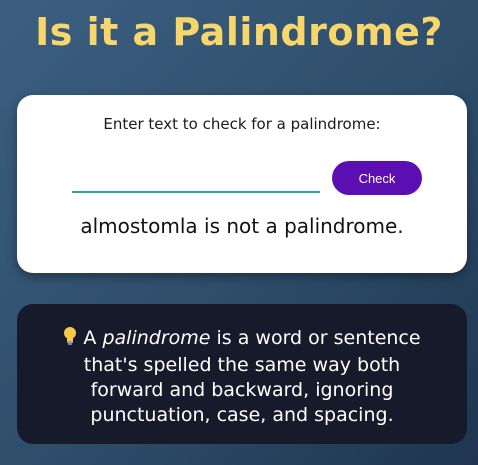 The width and height of the screenshot is (478, 465). What do you see at coordinates (196, 180) in the screenshot?
I see `text-input` at bounding box center [196, 180].